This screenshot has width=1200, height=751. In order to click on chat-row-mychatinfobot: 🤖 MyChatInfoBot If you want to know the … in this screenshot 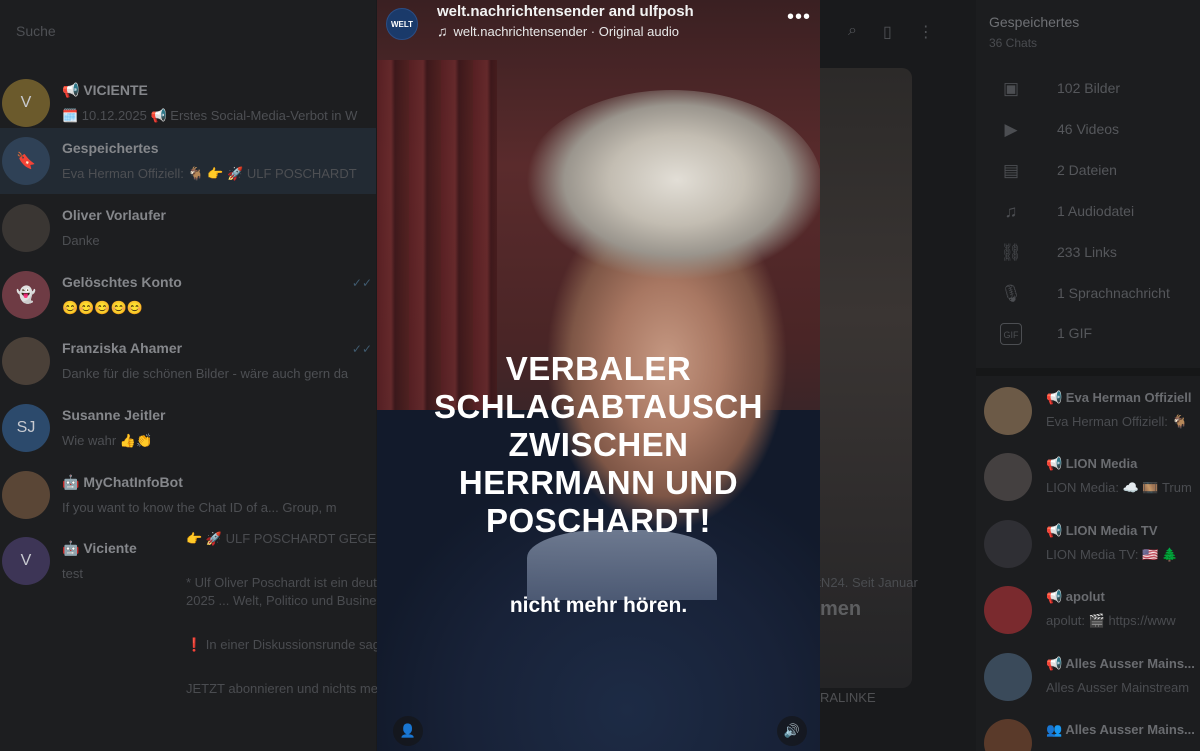, I will do `click(188, 495)`.